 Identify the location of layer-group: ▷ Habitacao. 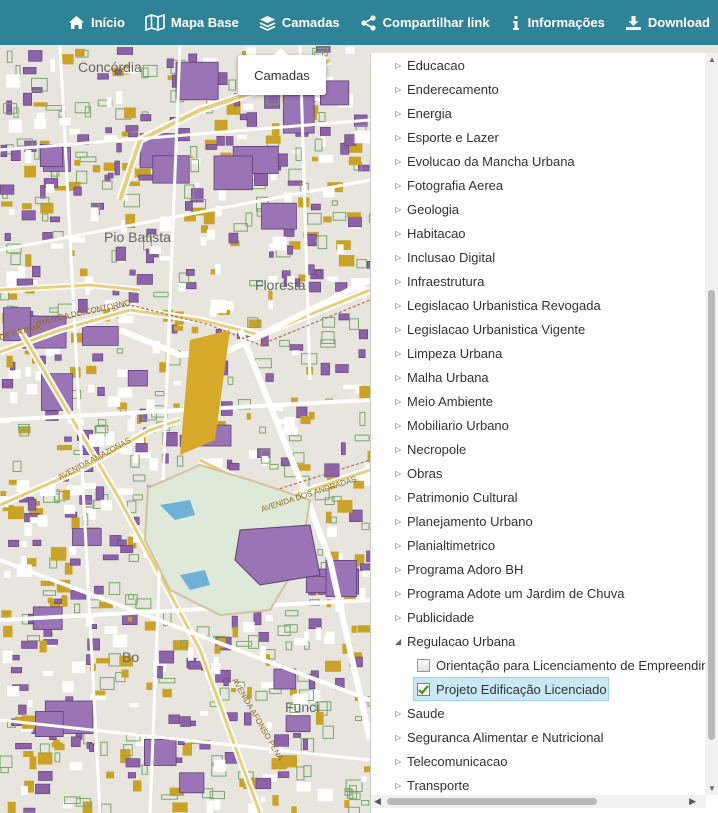
(538, 233).